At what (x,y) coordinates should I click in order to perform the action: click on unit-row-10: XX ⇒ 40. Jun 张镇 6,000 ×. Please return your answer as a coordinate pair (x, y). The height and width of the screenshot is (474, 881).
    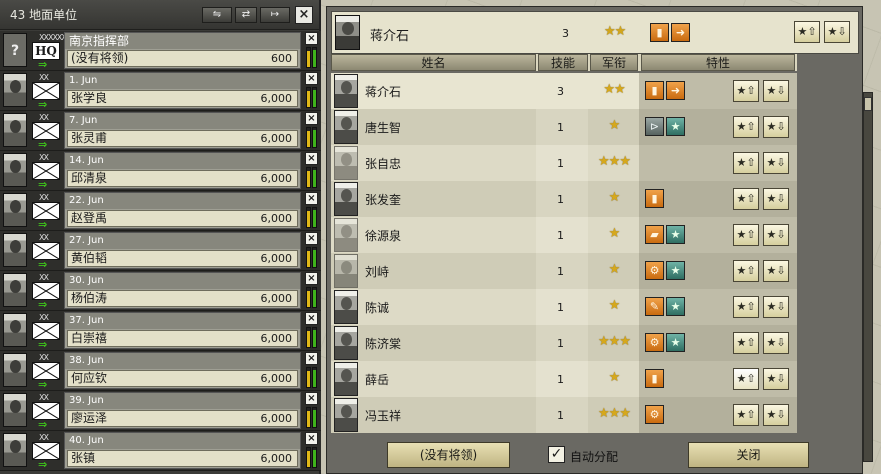
    Looking at the image, I should click on (160, 451).